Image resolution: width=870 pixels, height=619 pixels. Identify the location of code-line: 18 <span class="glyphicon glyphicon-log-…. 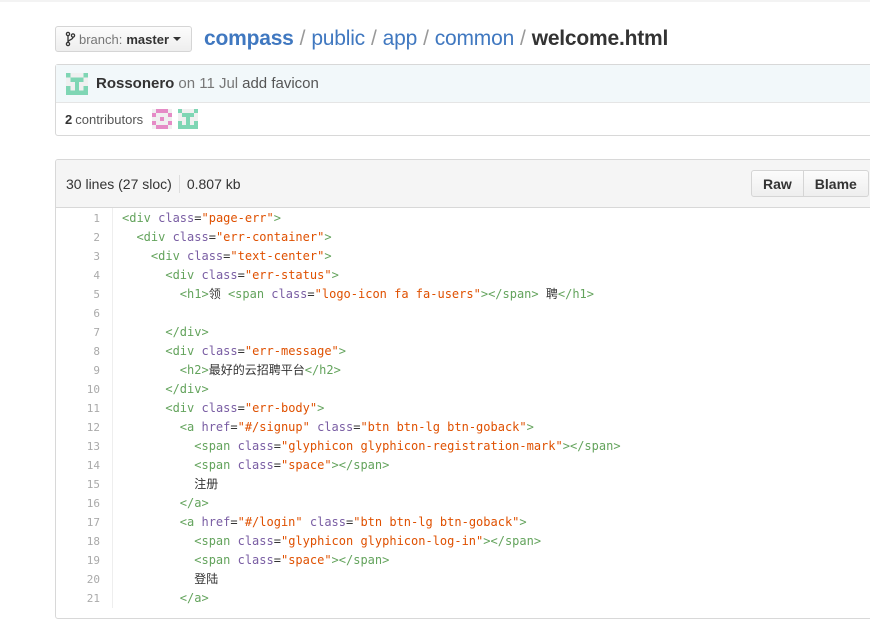
(463, 541).